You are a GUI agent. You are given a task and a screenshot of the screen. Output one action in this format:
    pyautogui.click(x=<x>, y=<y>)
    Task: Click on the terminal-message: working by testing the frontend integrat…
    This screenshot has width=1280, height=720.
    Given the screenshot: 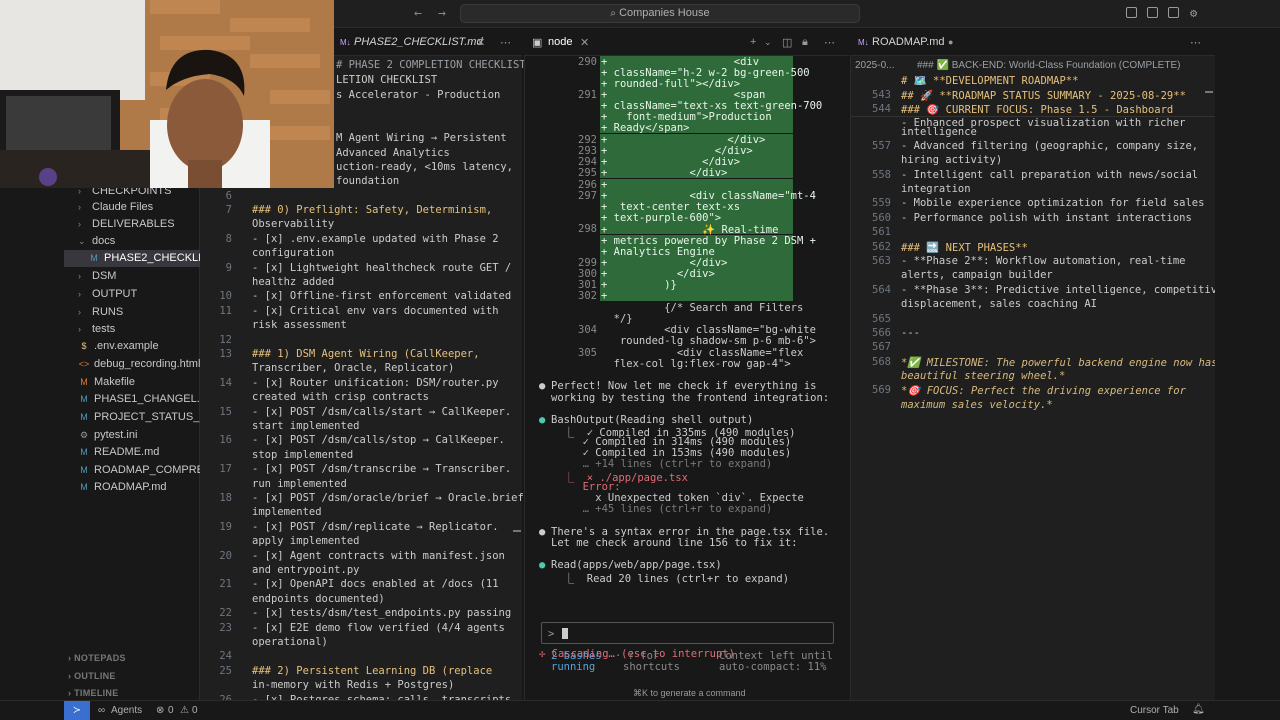 What is the action you would take?
    pyautogui.click(x=690, y=398)
    